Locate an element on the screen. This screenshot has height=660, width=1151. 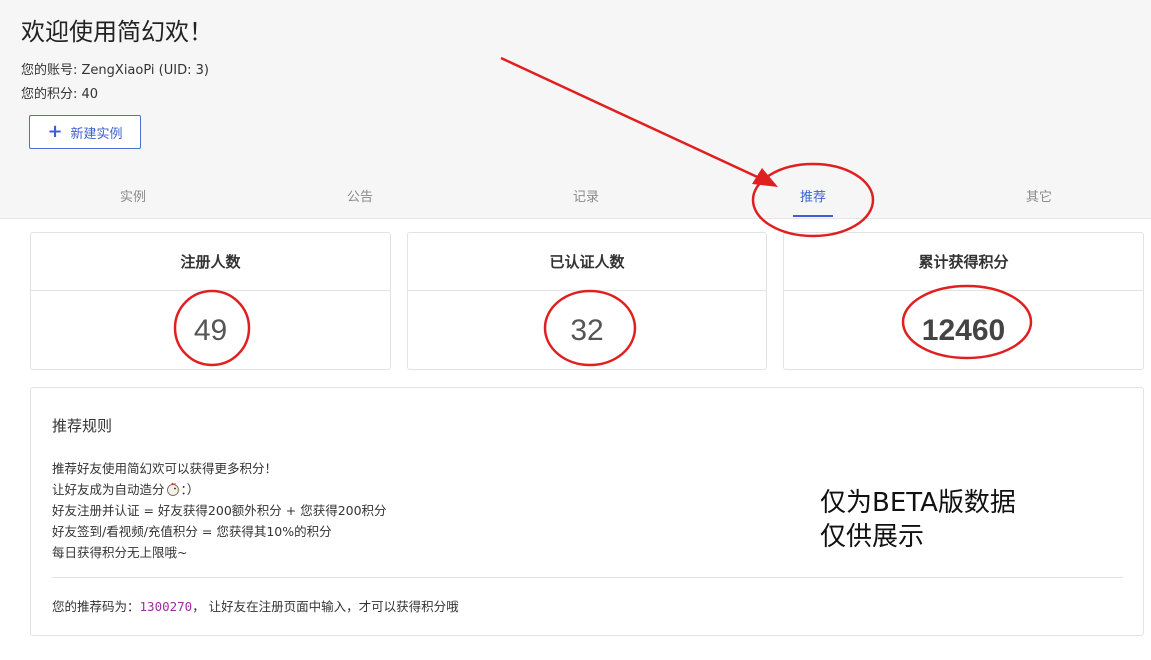
stat-card-verified: 已认证人数 32 is located at coordinates (587, 301).